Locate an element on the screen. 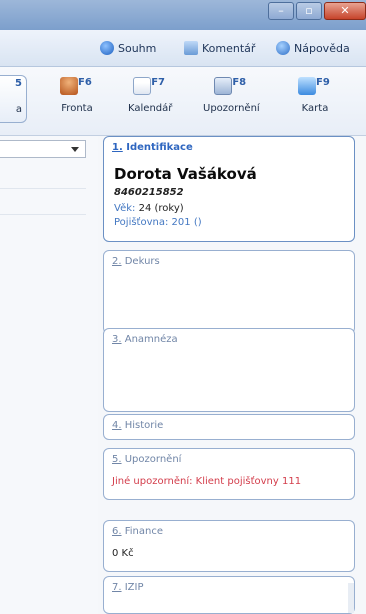 This screenshot has height=614, width=366. patient-name: Dorota Vašáková is located at coordinates (185, 174).